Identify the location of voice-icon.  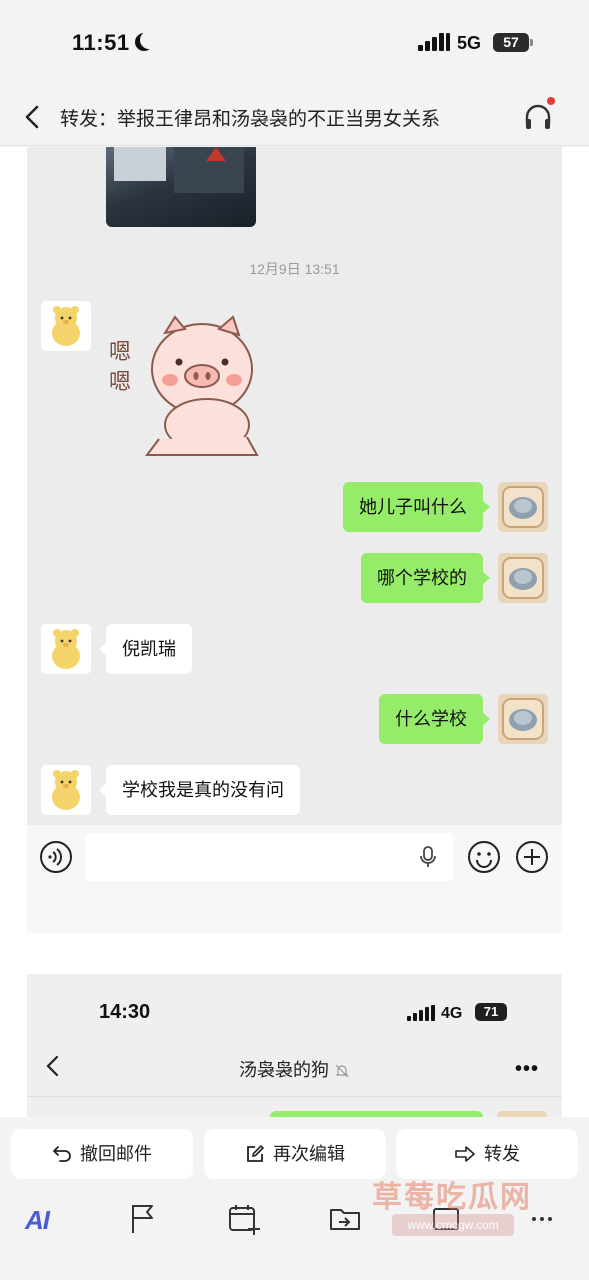
(56, 857).